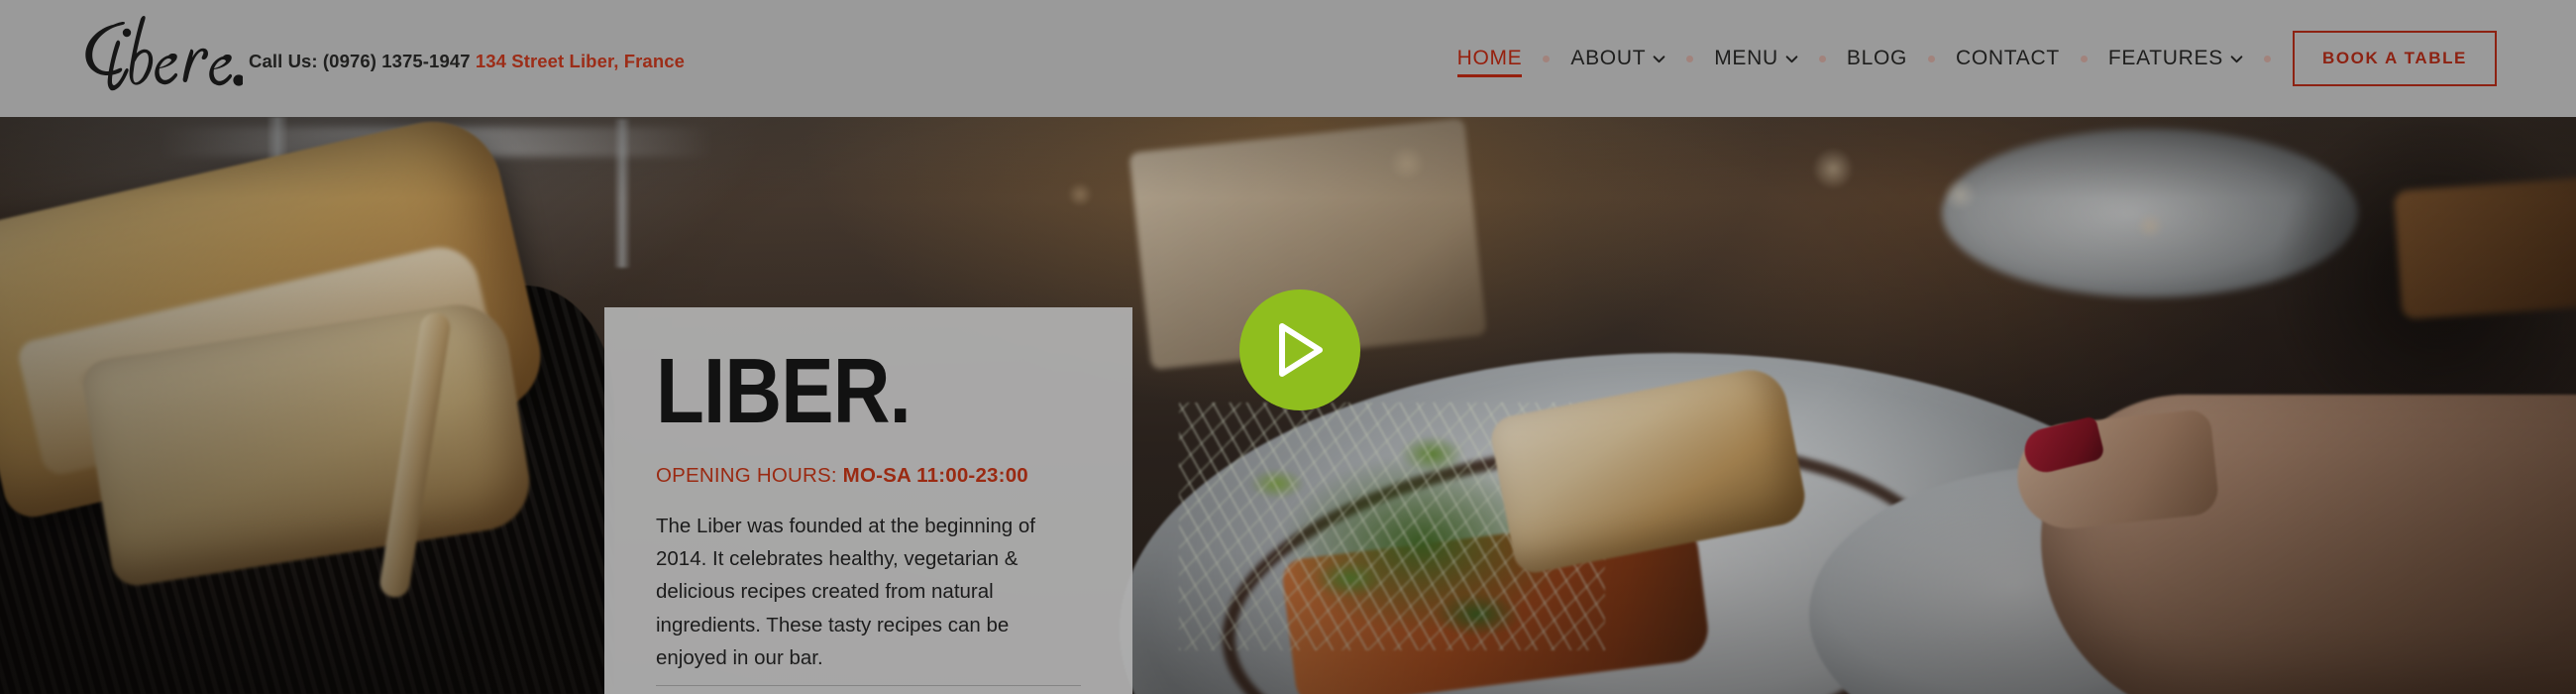  I want to click on hero-card-title: LIBER., so click(784, 390).